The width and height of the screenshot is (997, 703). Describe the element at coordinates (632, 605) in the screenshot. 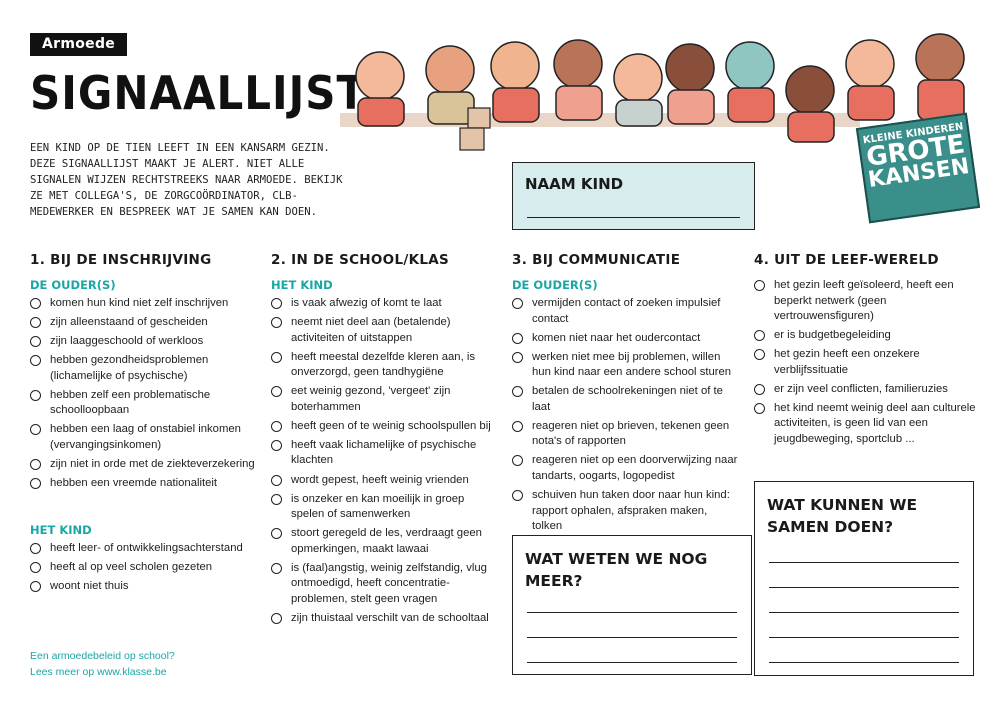

I see `wat-weten-we-box: WAT WETEN WE NOG MEER?` at that location.